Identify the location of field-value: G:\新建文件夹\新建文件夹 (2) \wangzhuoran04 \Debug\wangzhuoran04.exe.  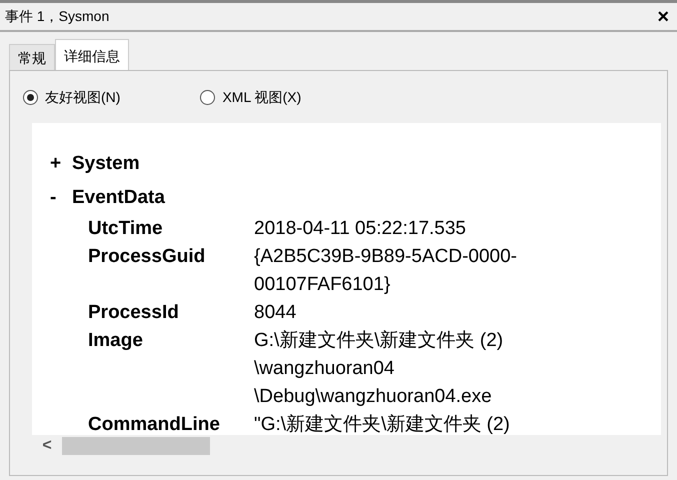
(379, 369).